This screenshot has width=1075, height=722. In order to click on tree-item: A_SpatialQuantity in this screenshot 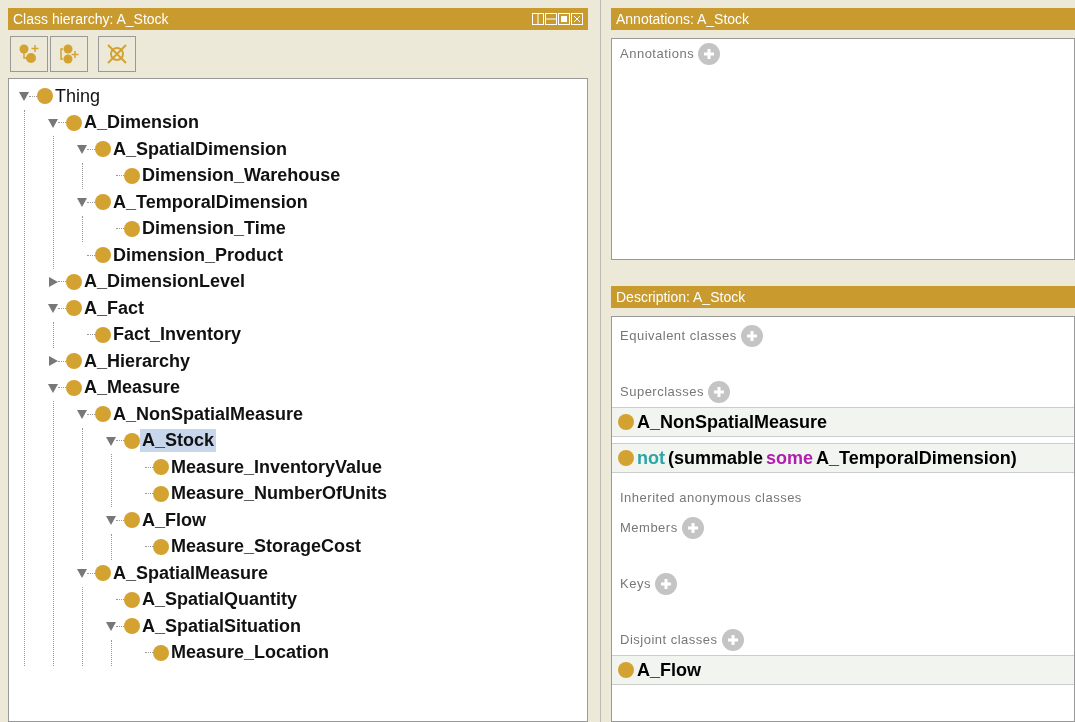, I will do `click(220, 600)`.